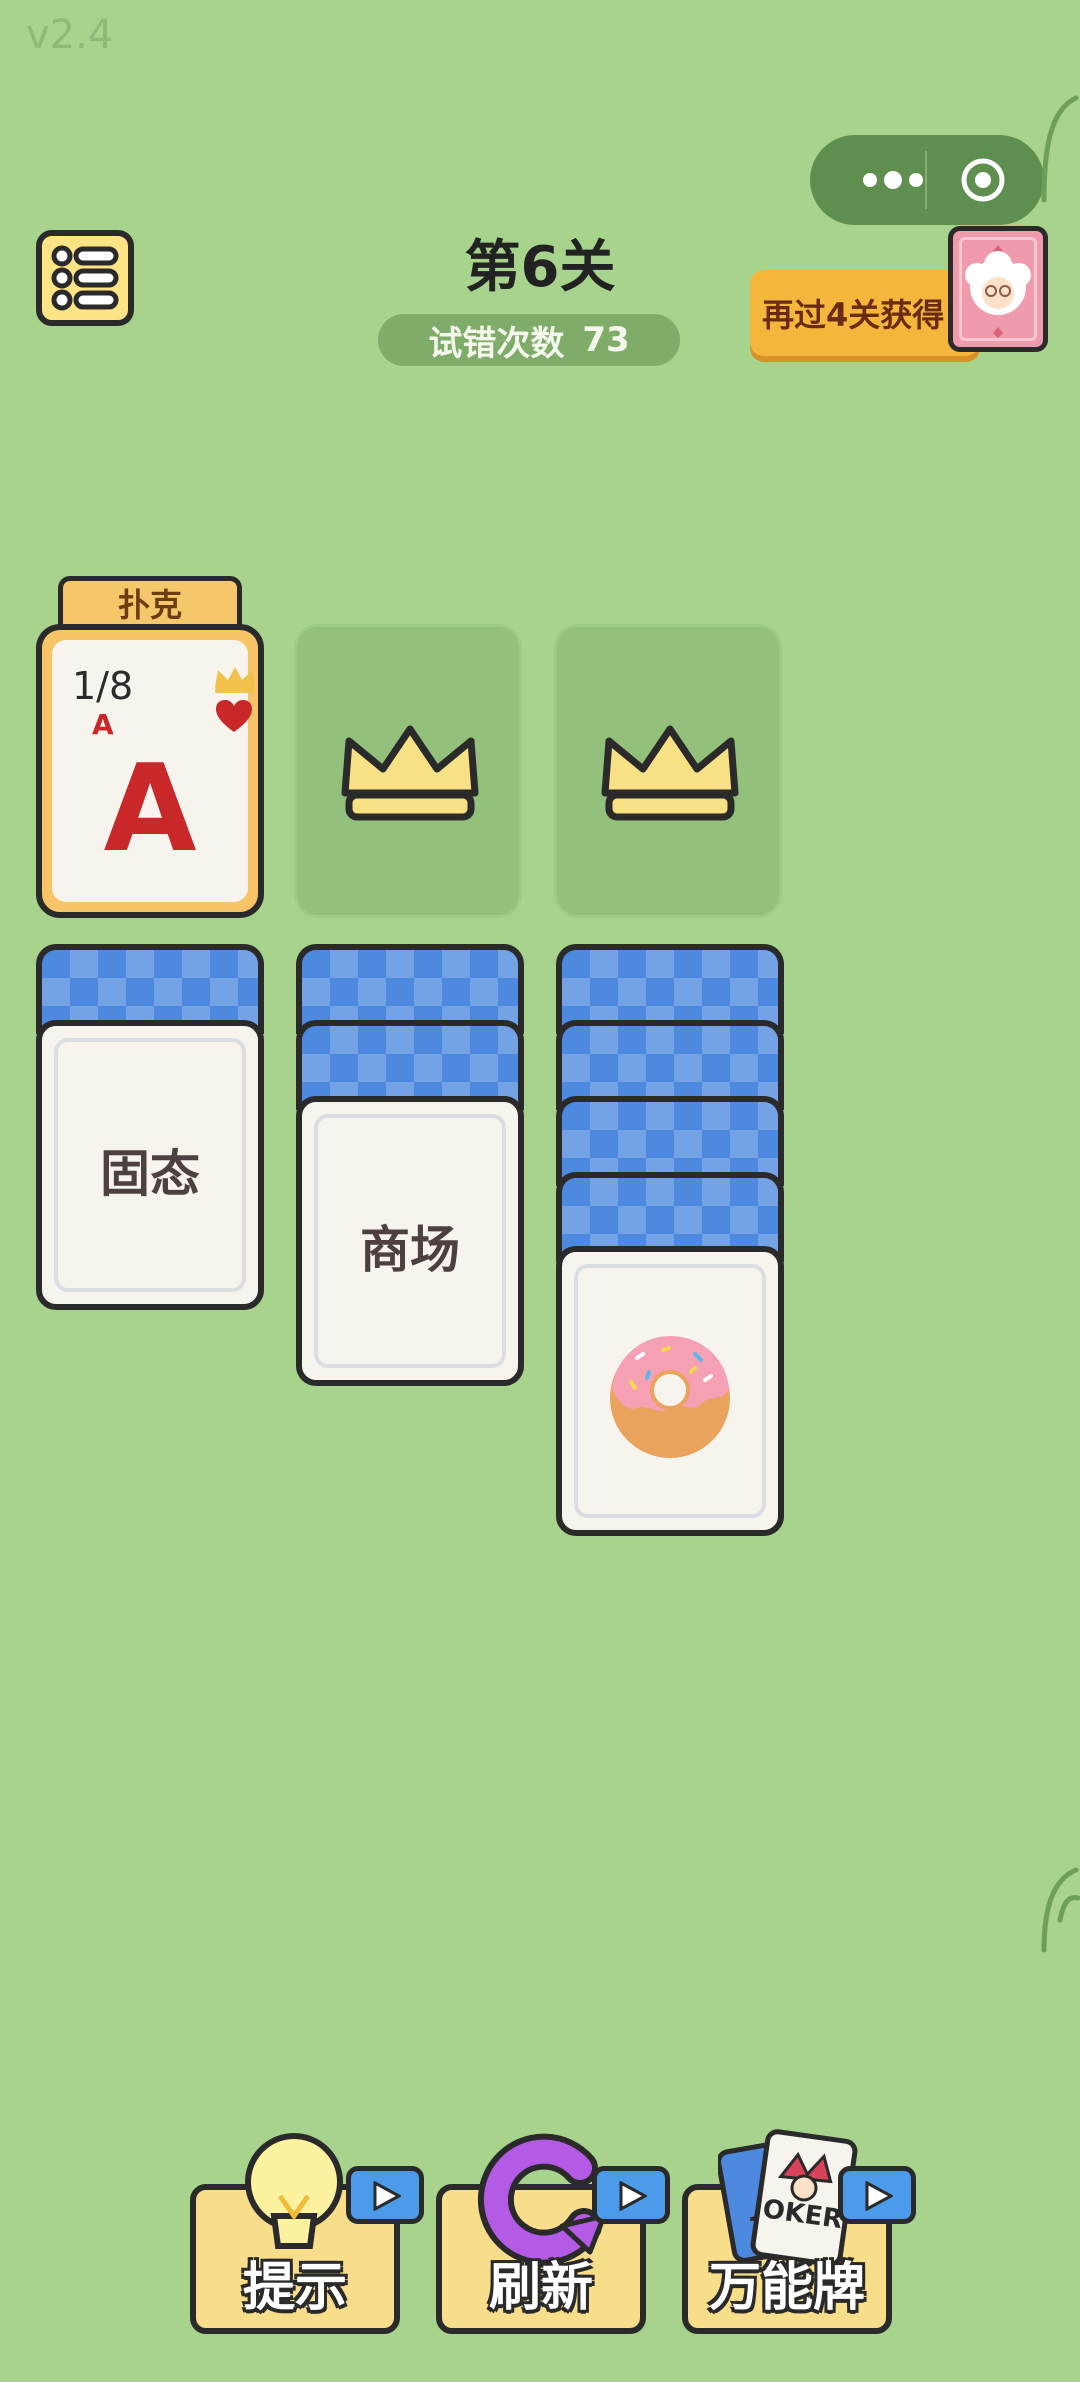  Describe the element at coordinates (103, 724) in the screenshot. I see `corner-rank: A` at that location.